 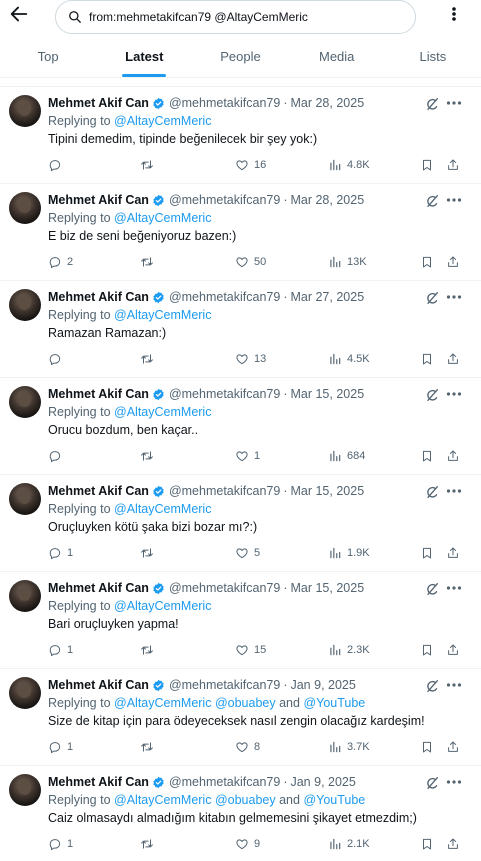 I want to click on tweet-date: Jan 9, 2025, so click(x=322, y=782).